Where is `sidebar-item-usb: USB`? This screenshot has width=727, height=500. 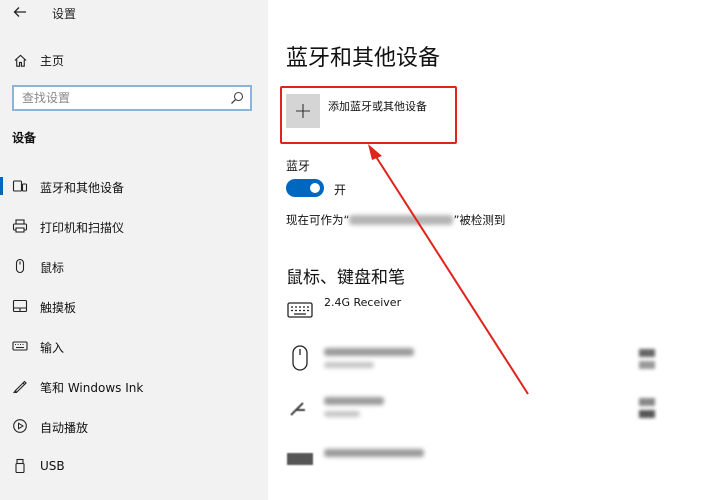 sidebar-item-usb: USB is located at coordinates (134, 466).